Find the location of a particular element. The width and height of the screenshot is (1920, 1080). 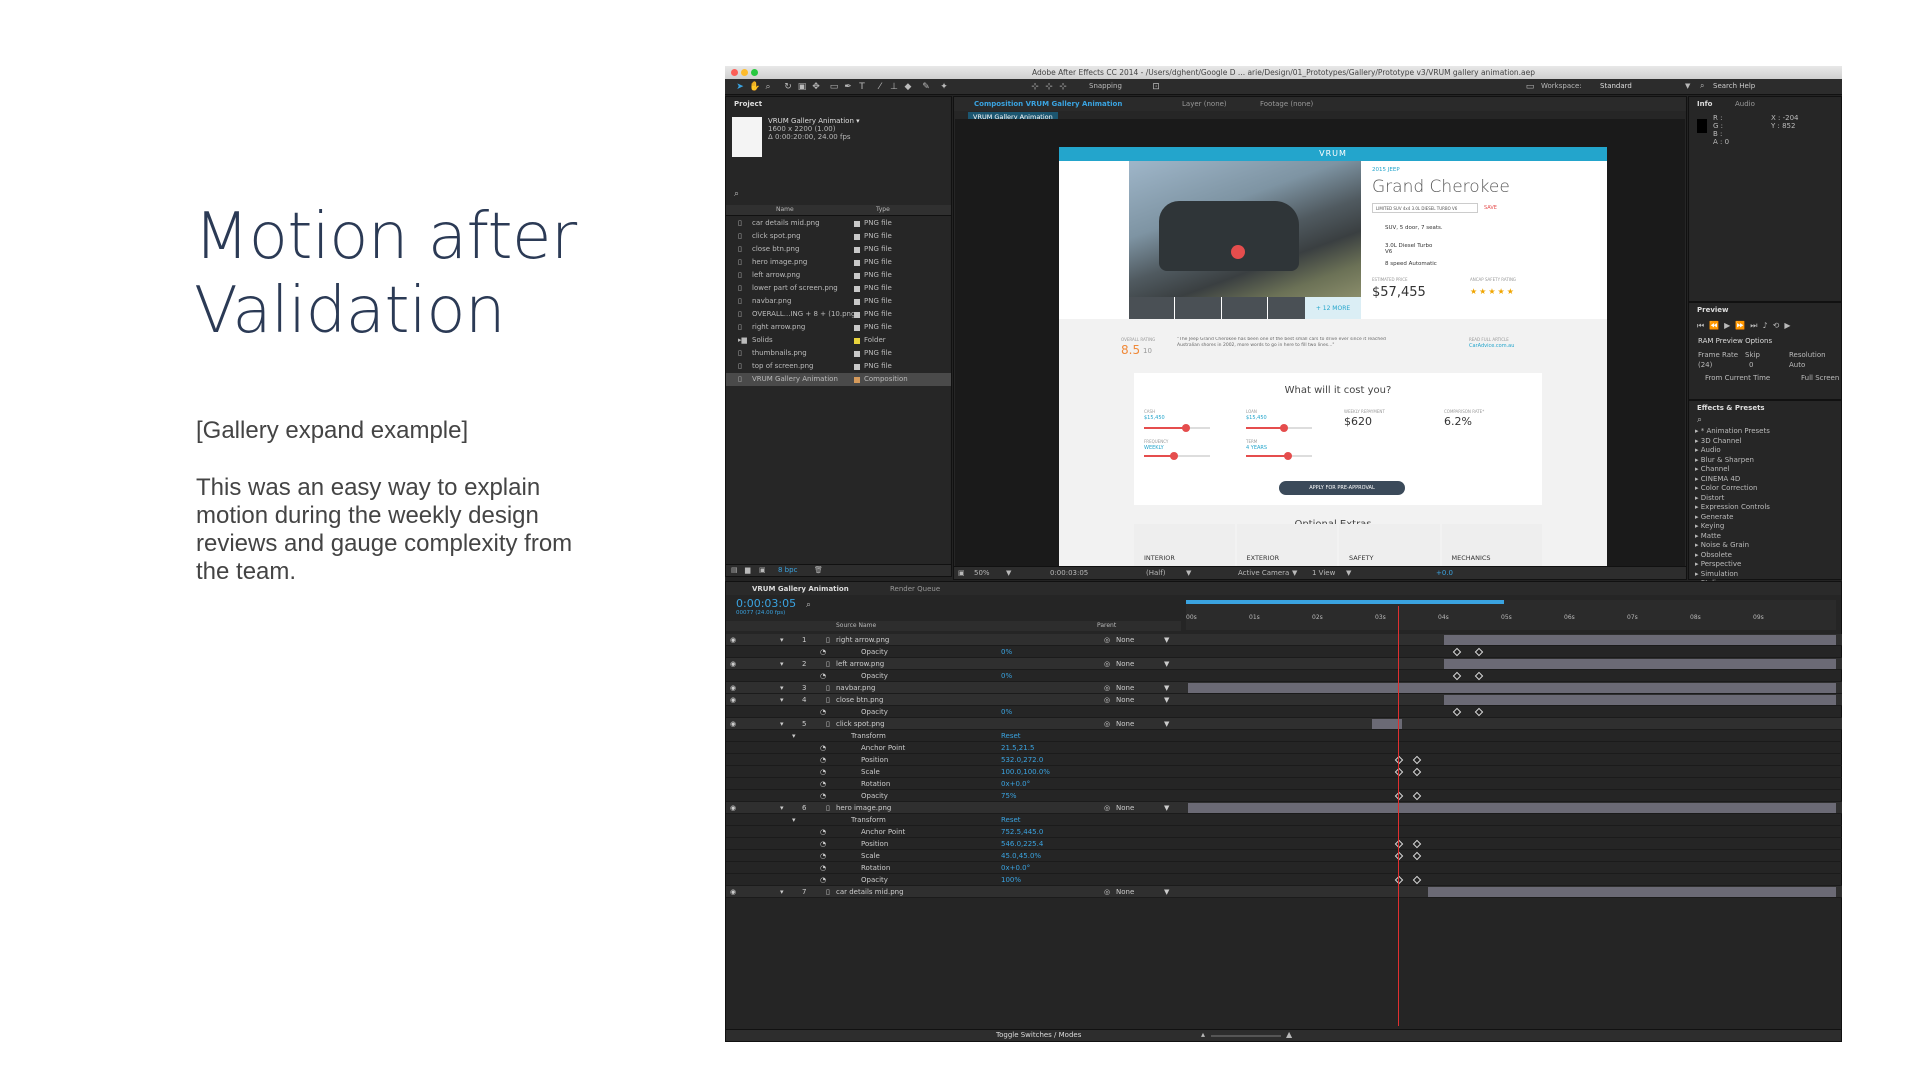

effect-category: ▸ Expression Controls is located at coordinates (1732, 507).